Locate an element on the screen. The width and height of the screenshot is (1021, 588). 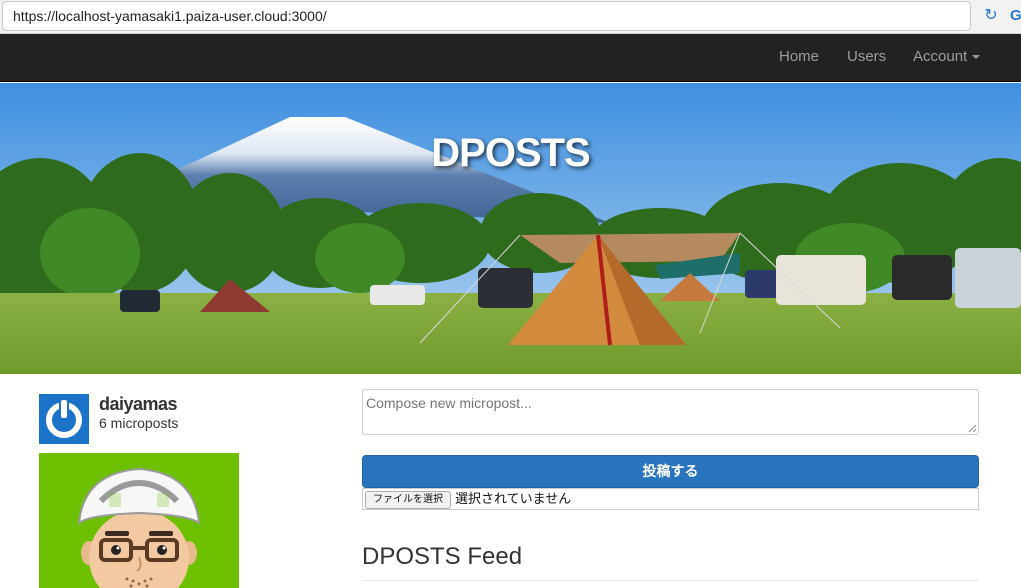
caret-down-icon is located at coordinates (976, 57).